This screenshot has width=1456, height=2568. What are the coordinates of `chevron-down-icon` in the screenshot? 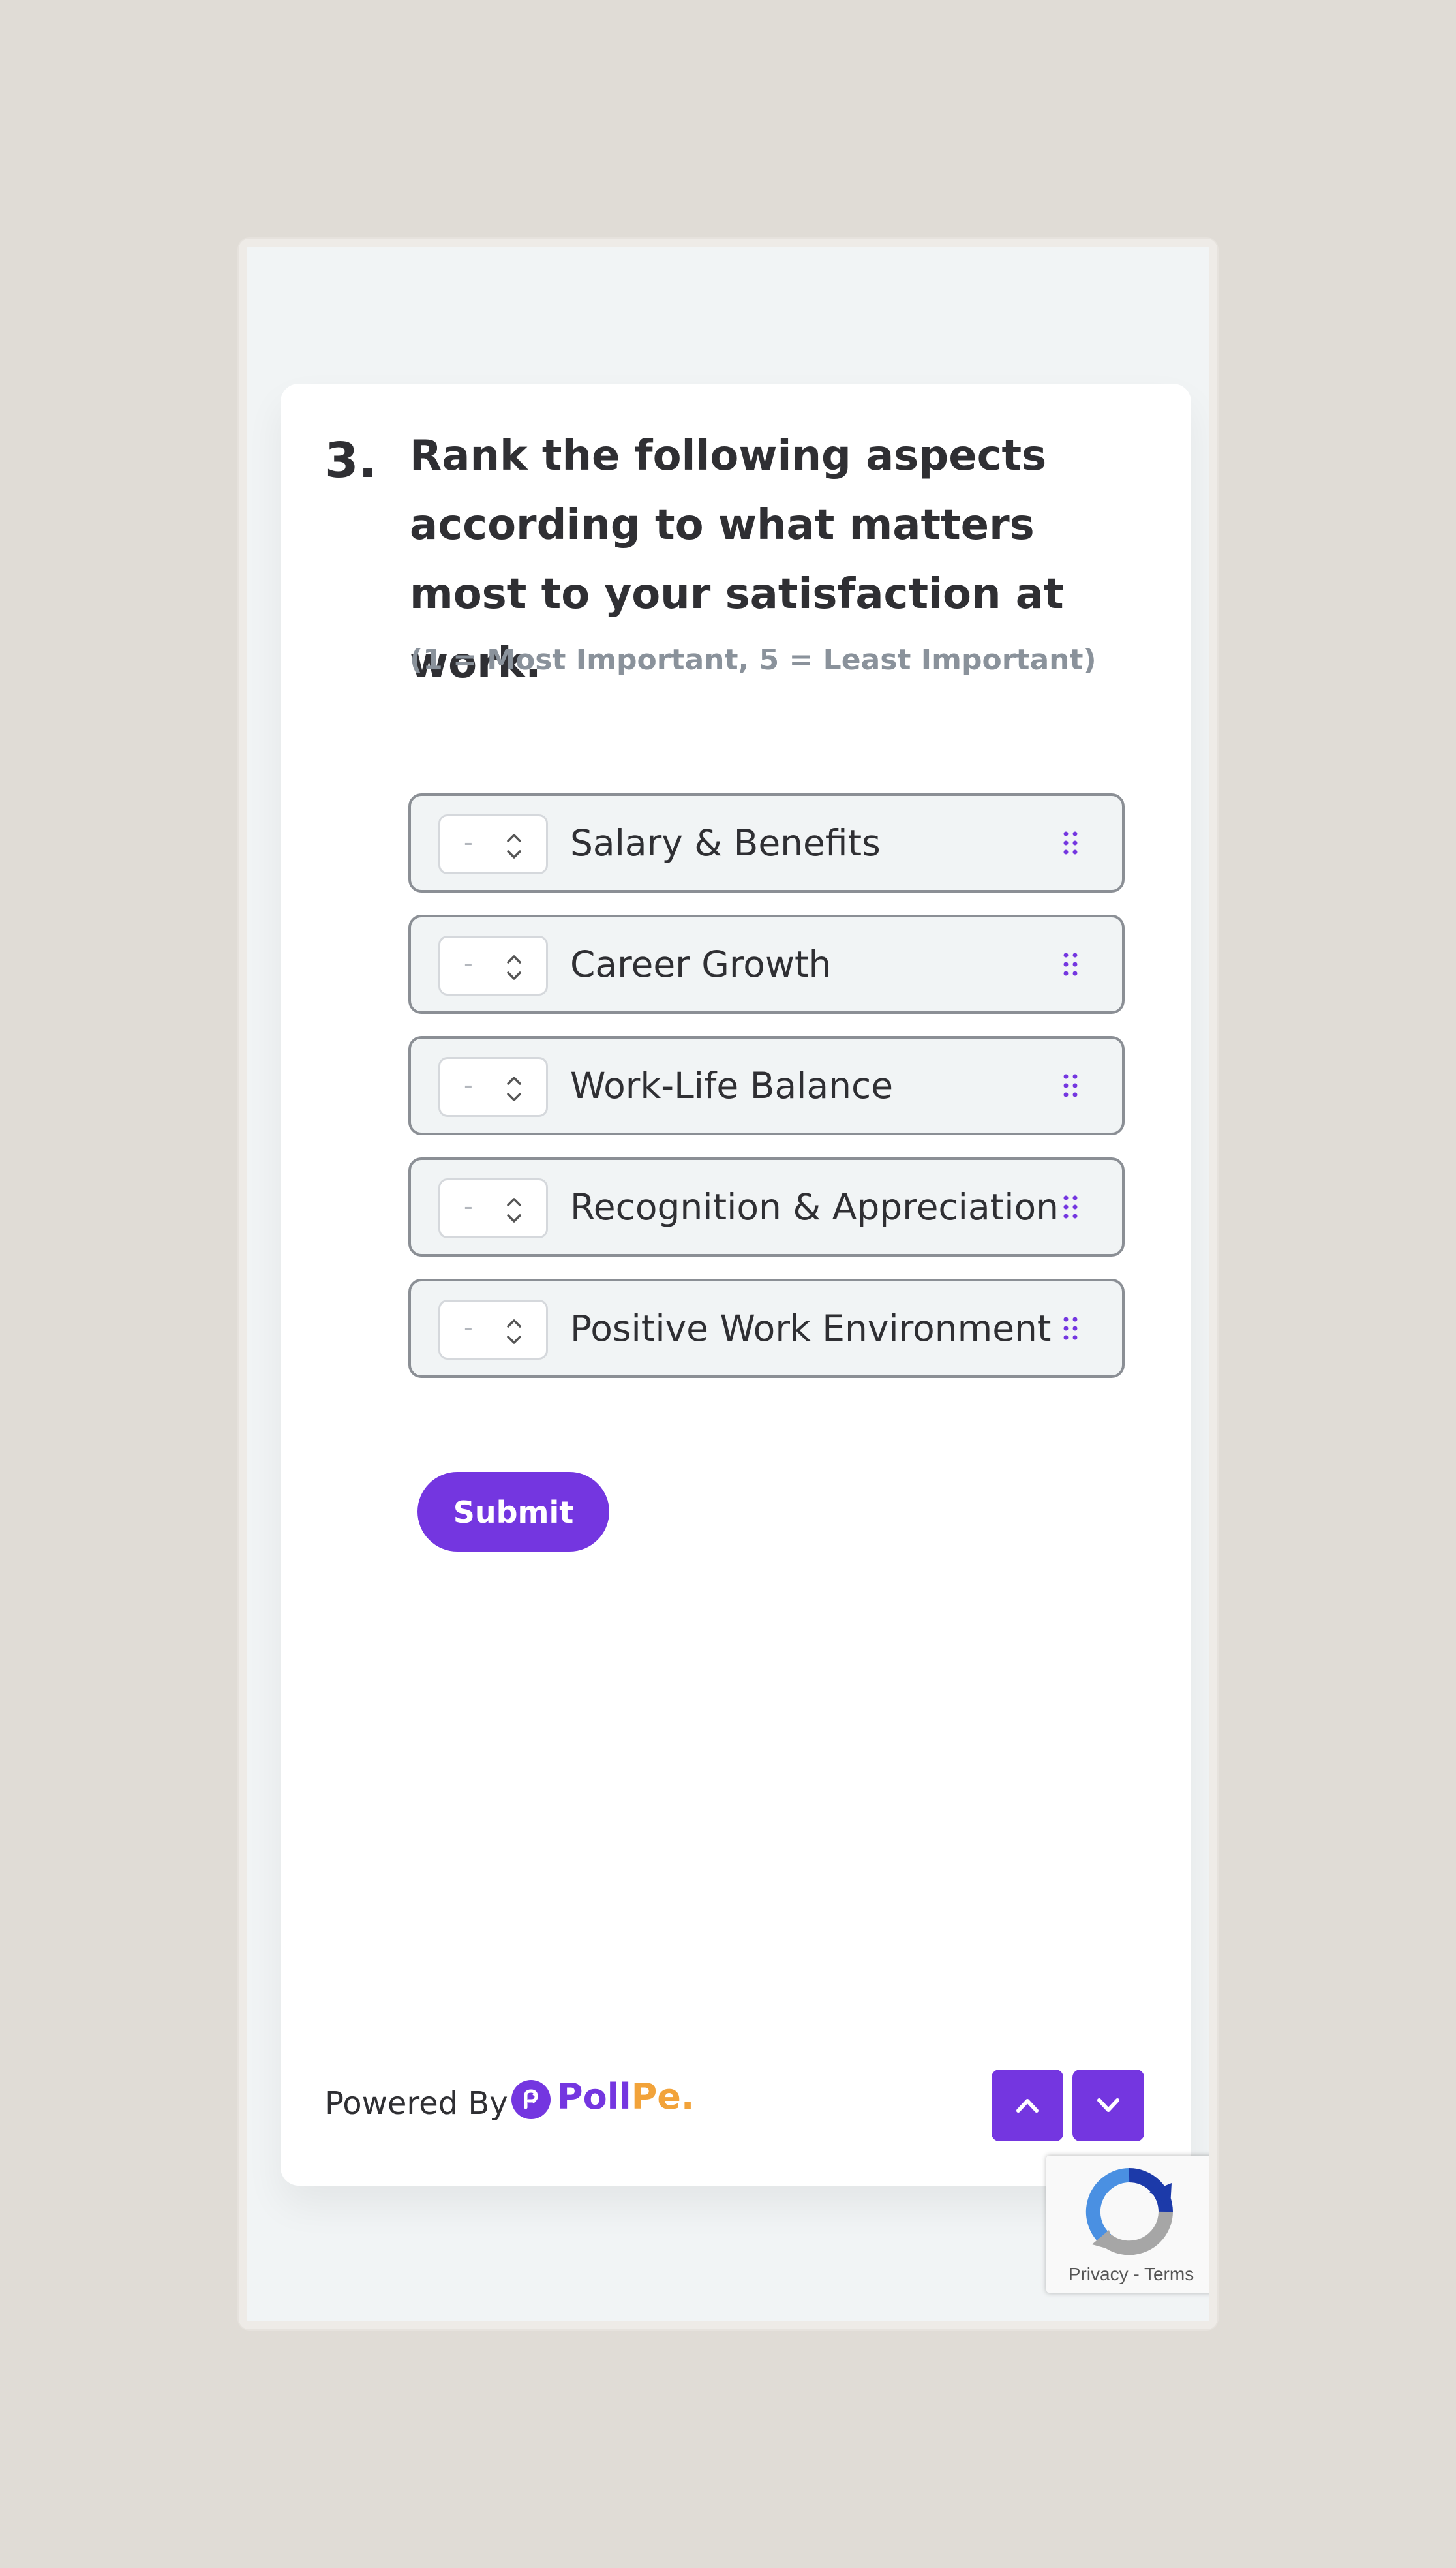 It's located at (1108, 2105).